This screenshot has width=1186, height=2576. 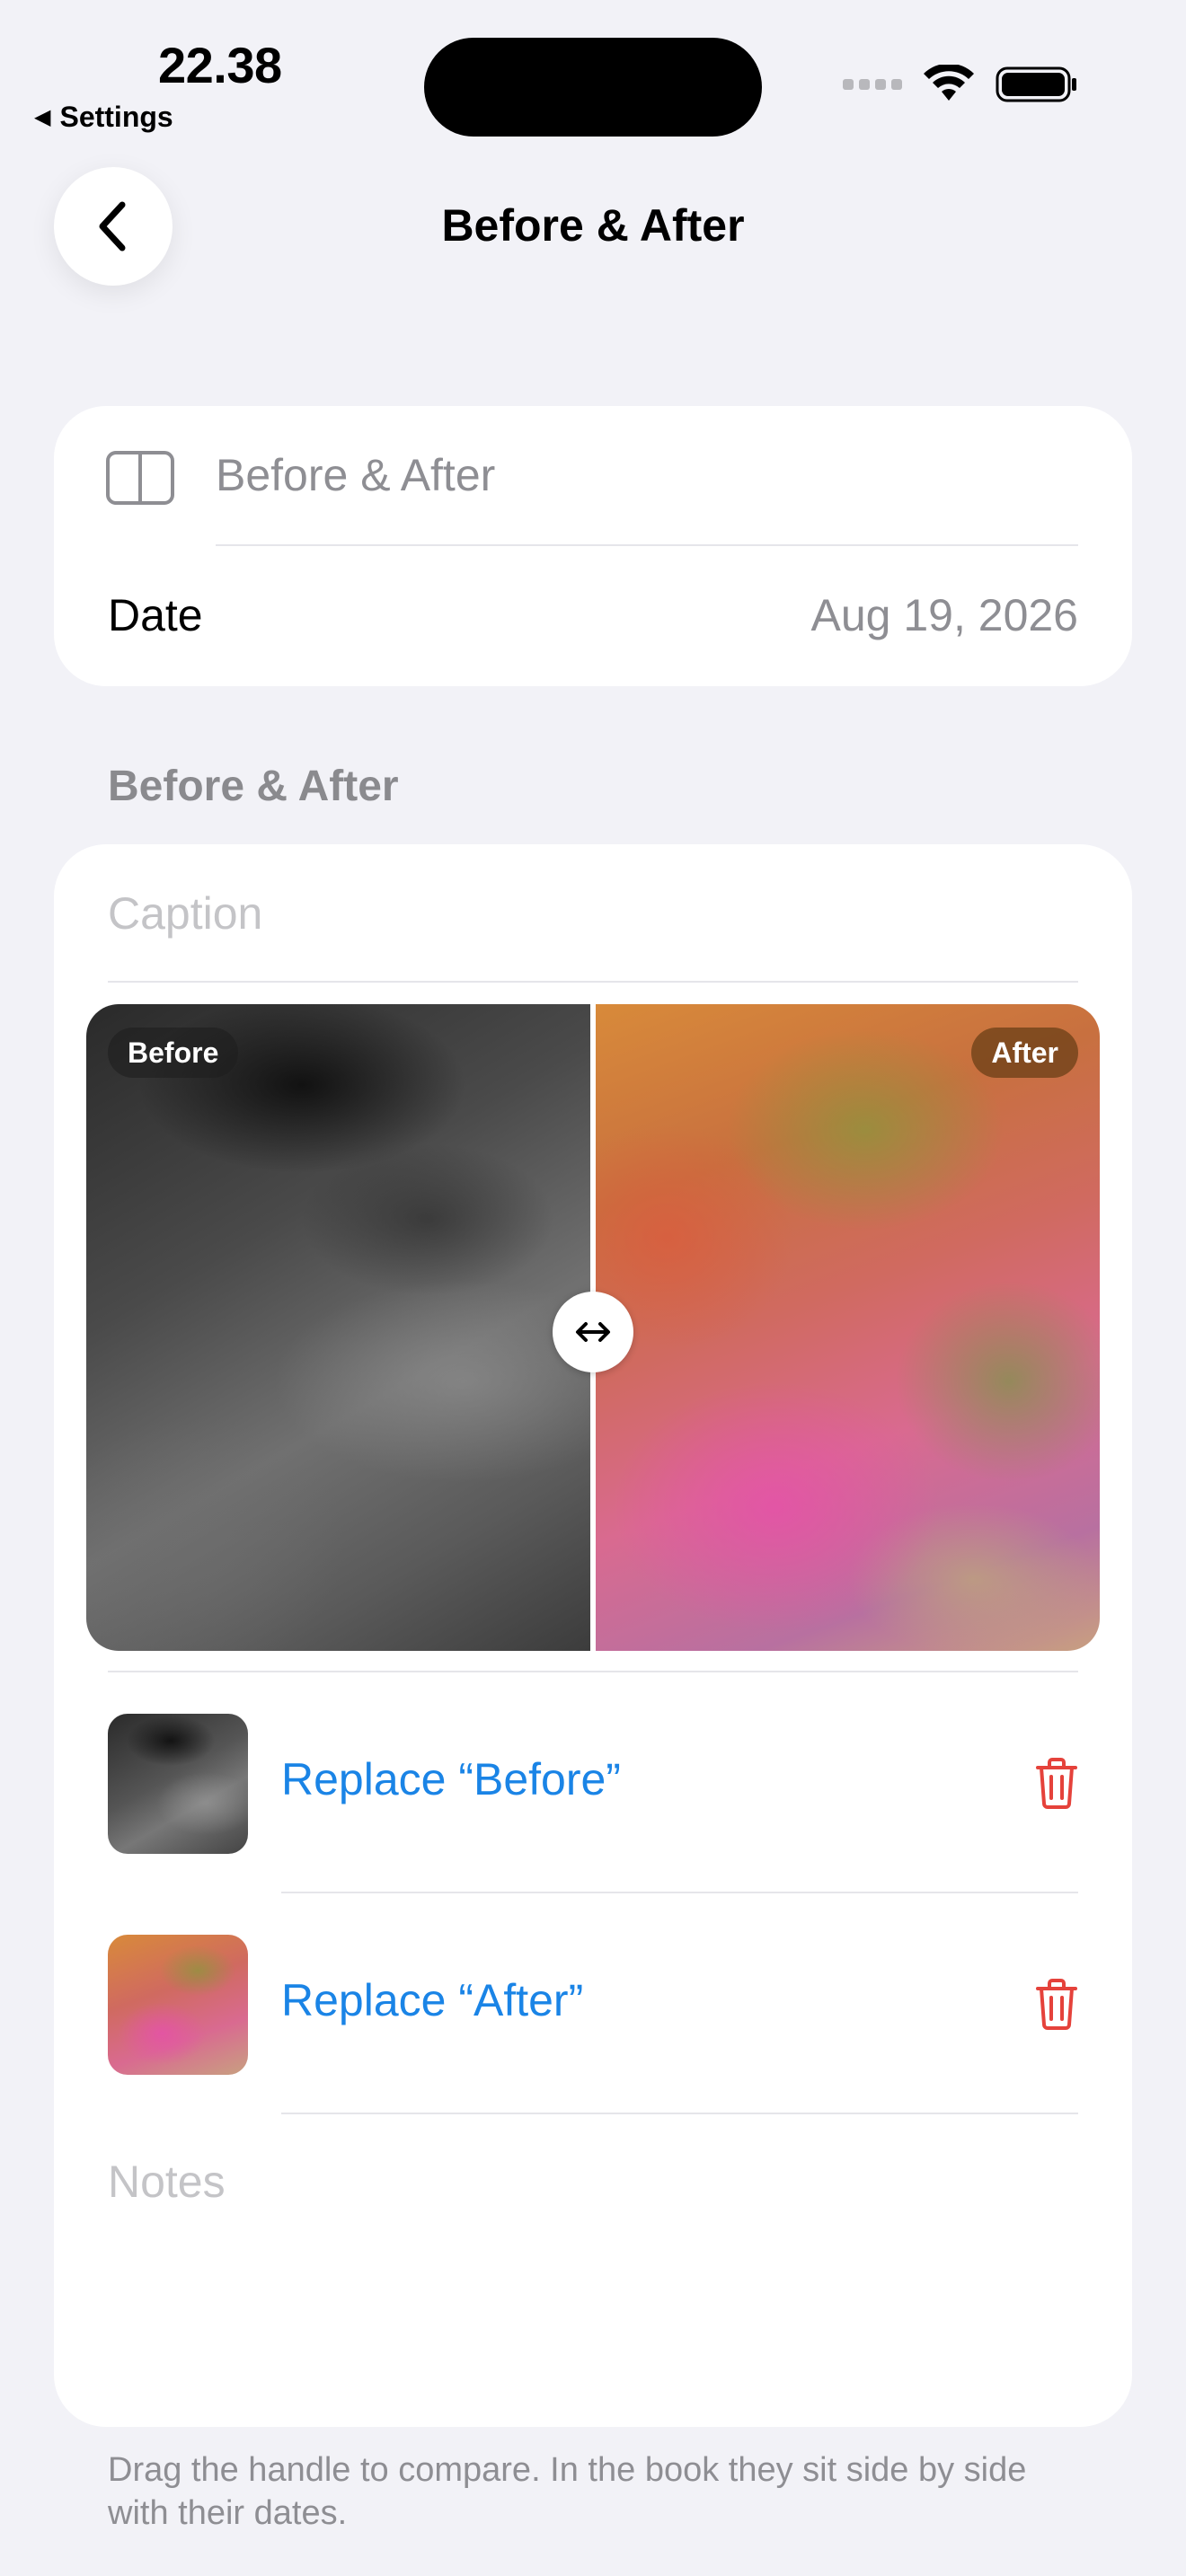 What do you see at coordinates (848, 1327) in the screenshot?
I see `after-image` at bounding box center [848, 1327].